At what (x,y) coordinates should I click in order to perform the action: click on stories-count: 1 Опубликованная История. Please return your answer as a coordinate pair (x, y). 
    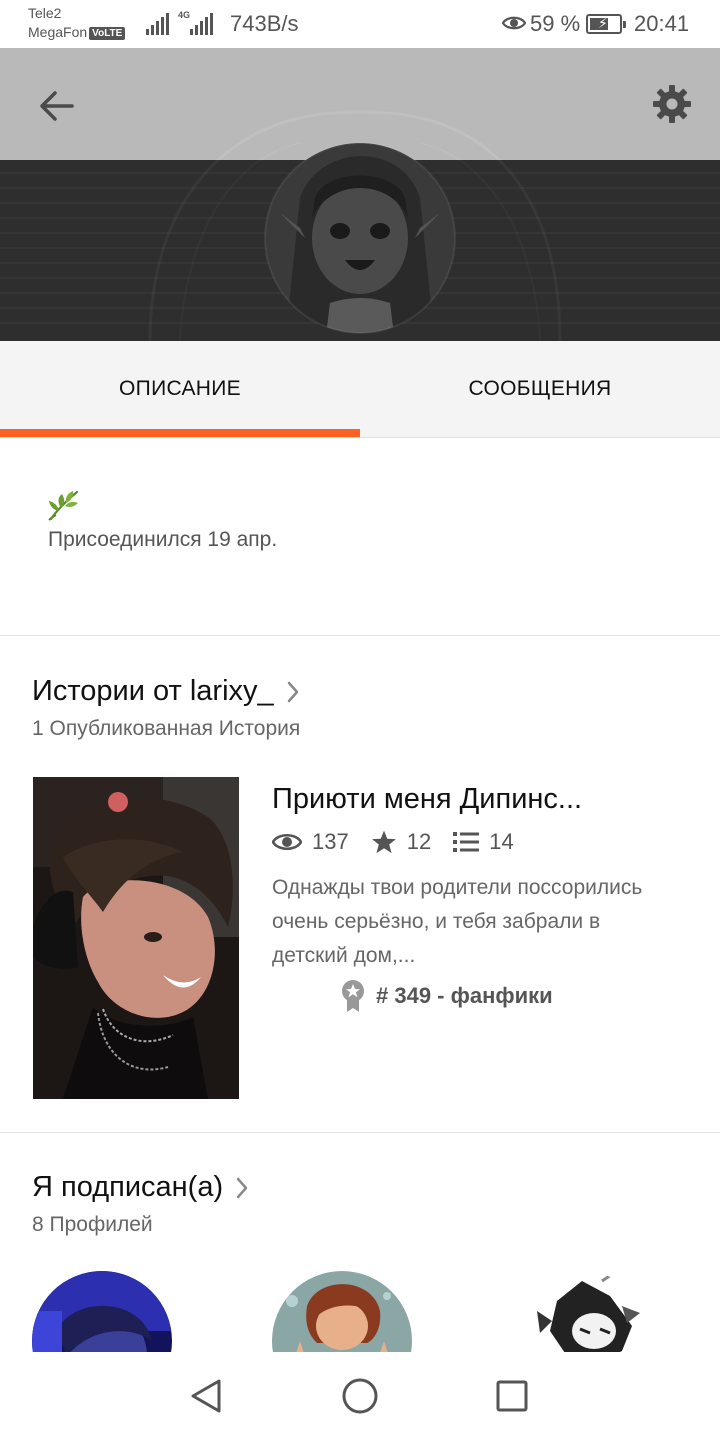
    Looking at the image, I should click on (166, 728).